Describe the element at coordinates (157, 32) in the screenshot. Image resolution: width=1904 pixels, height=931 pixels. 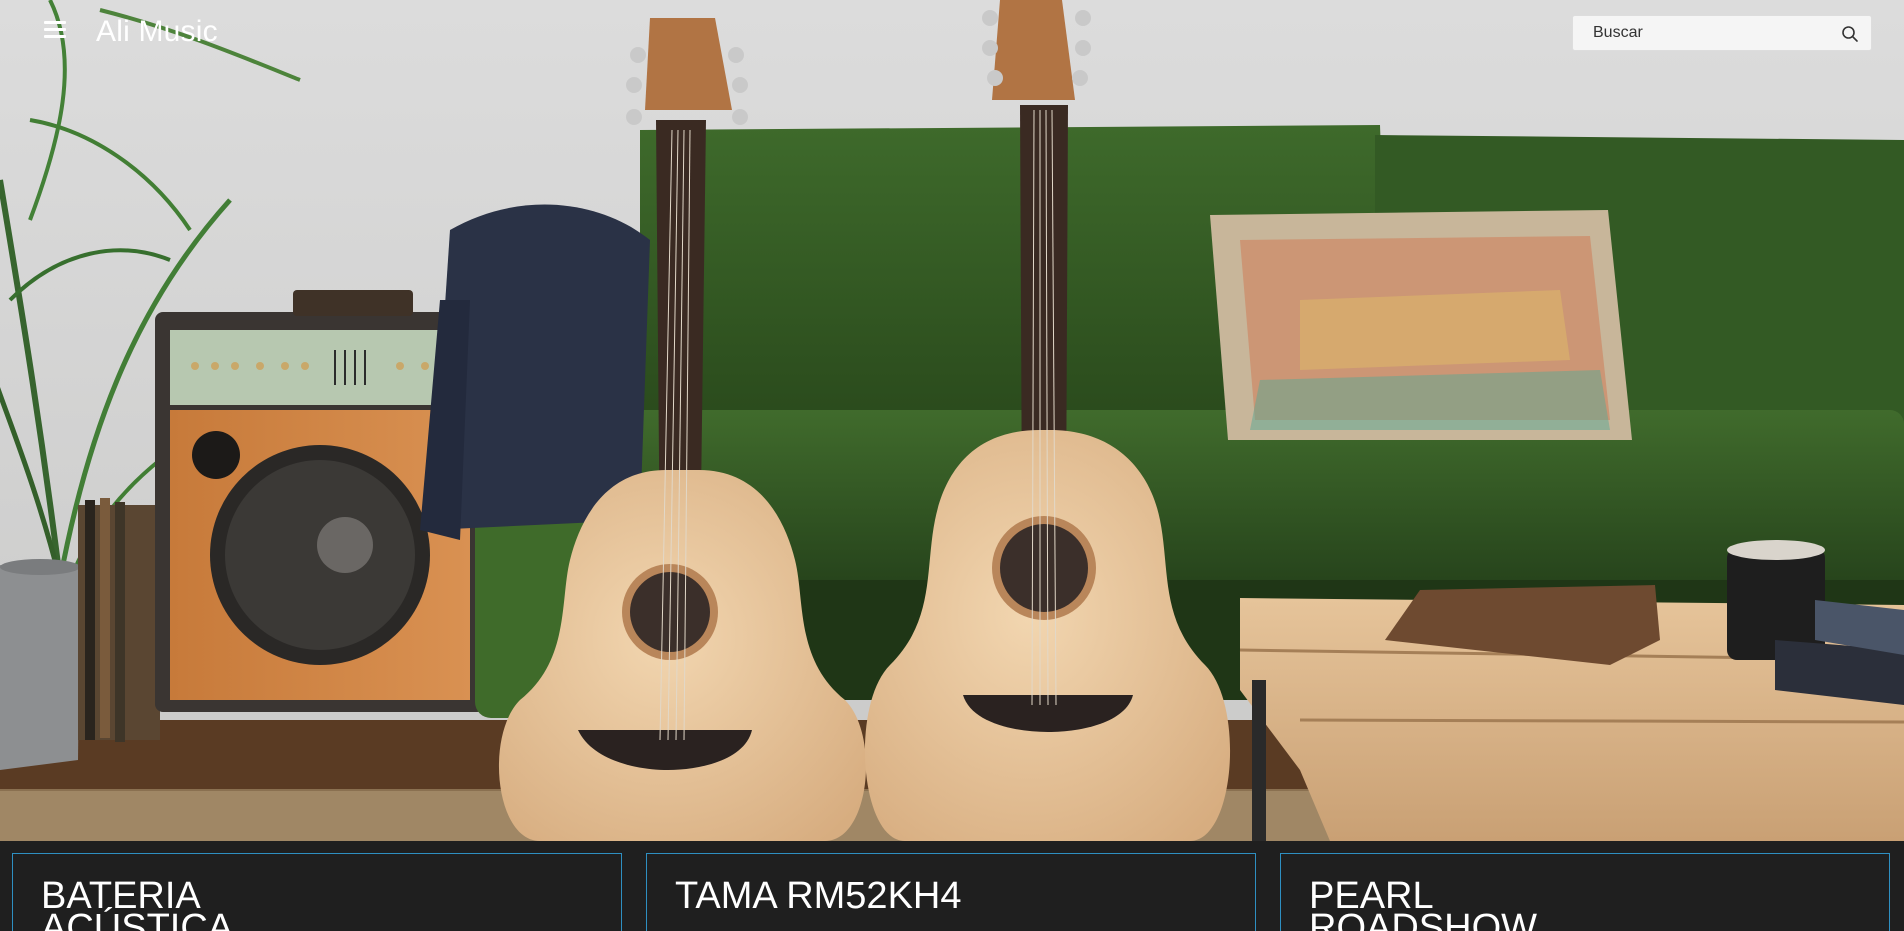
I see `brand-logo-link: Ali Music` at that location.